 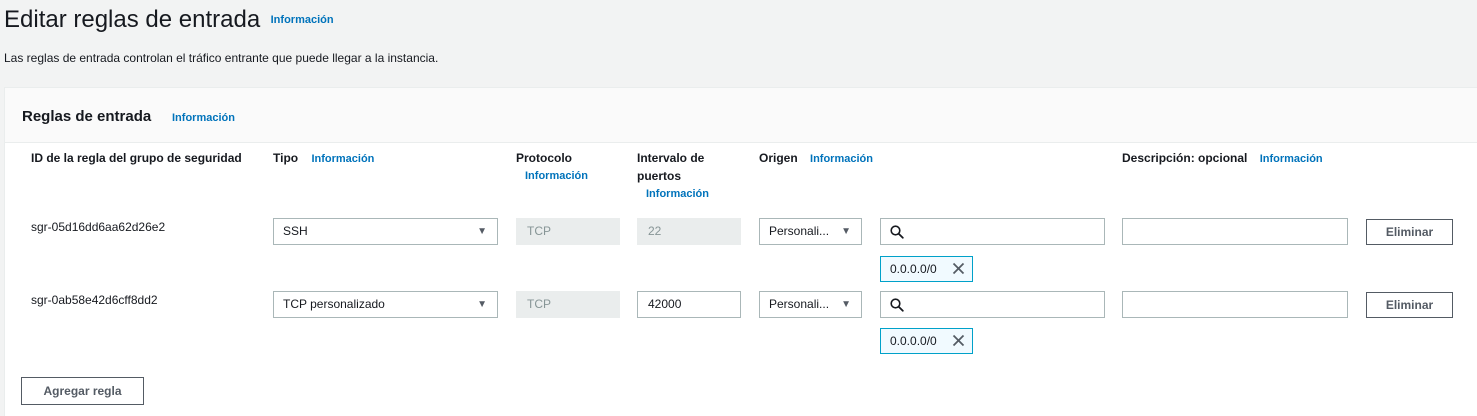 I want to click on column-header-type: Tipo Información, so click(x=323, y=158).